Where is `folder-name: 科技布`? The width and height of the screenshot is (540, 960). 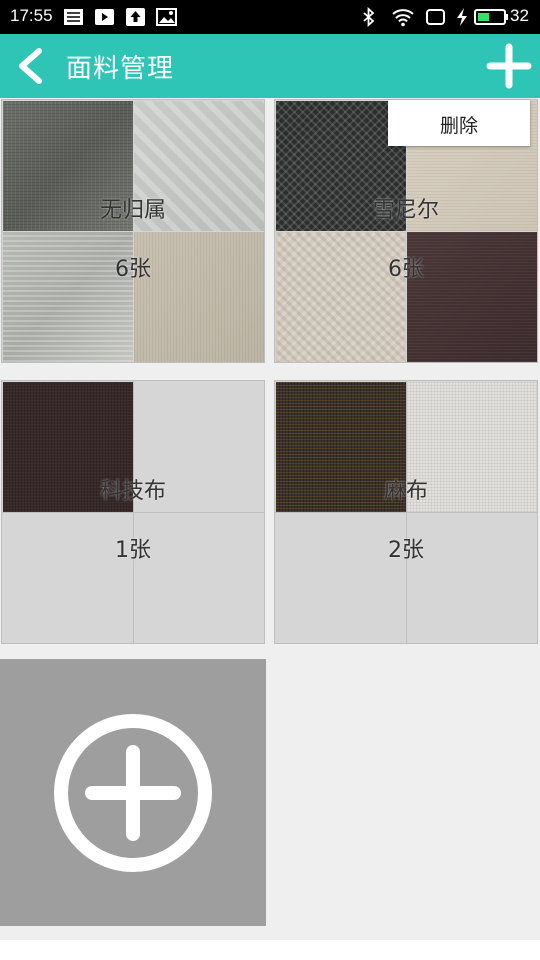 folder-name: 科技布 is located at coordinates (132, 491).